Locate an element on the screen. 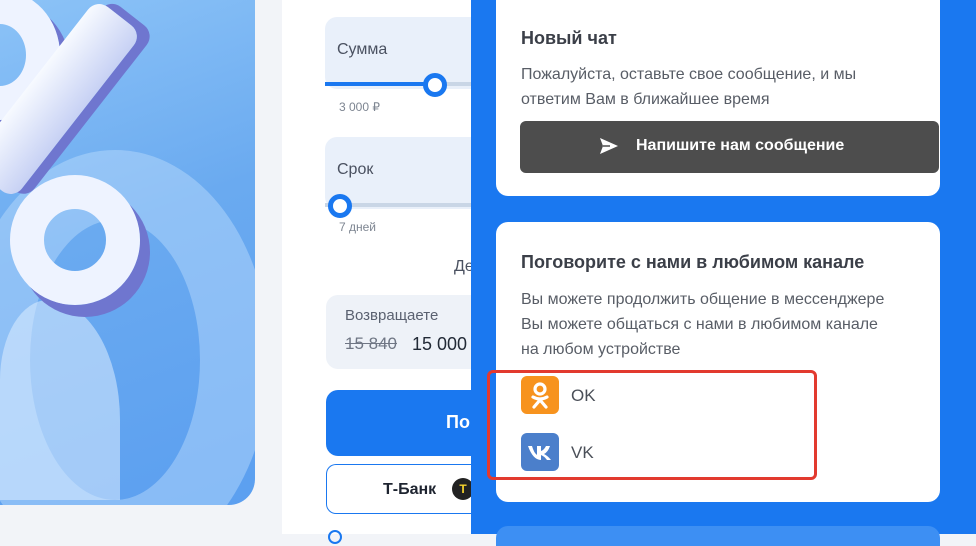 This screenshot has width=976, height=546. sum-label: Сумма is located at coordinates (362, 49).